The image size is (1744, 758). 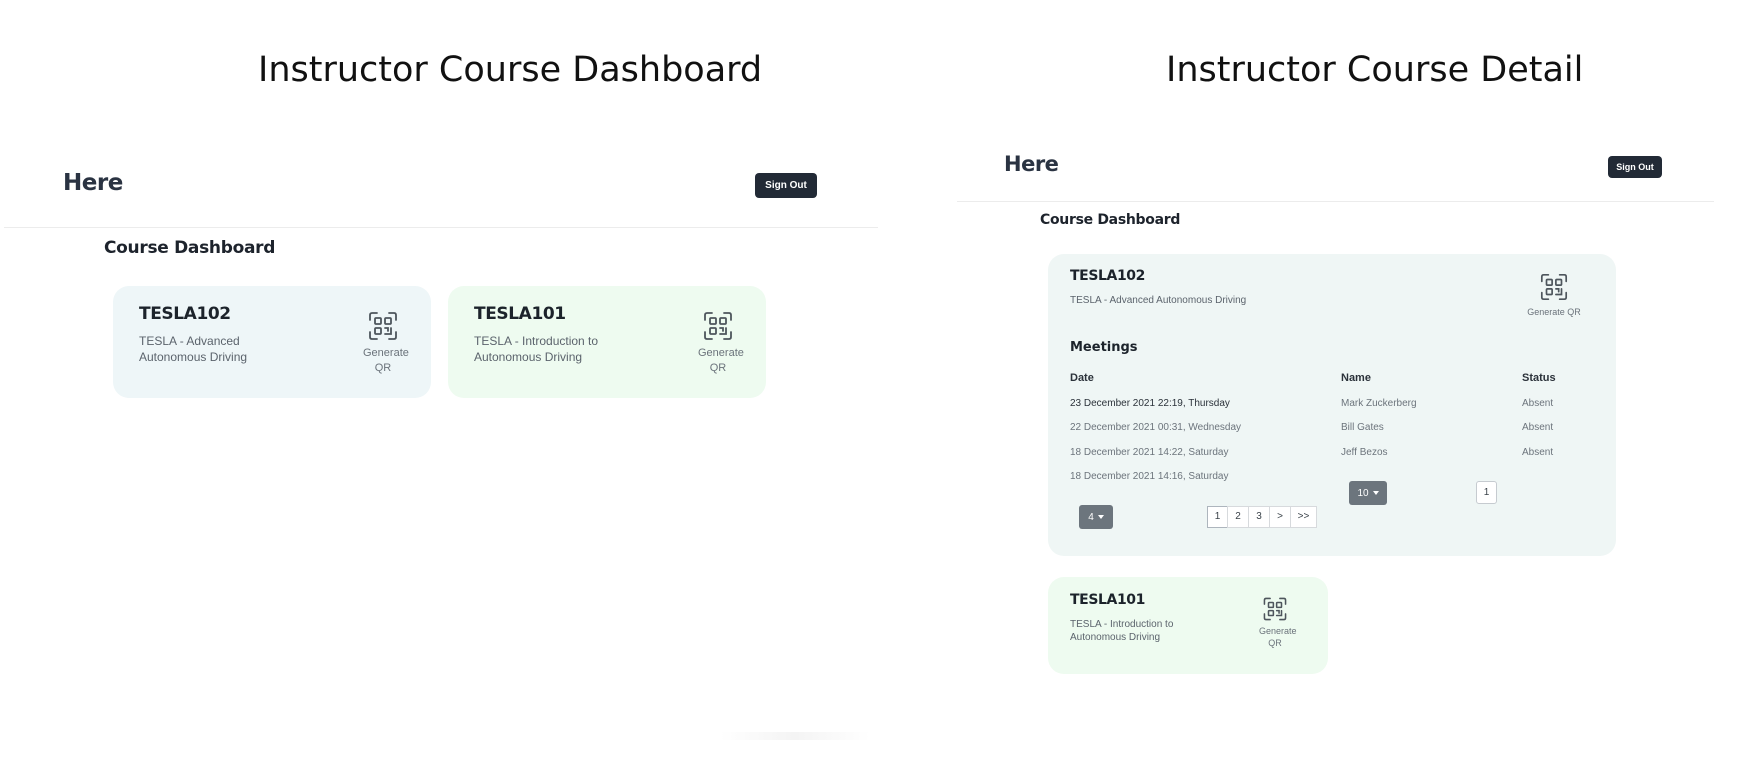 I want to click on name-column-header: Name, so click(x=1356, y=378).